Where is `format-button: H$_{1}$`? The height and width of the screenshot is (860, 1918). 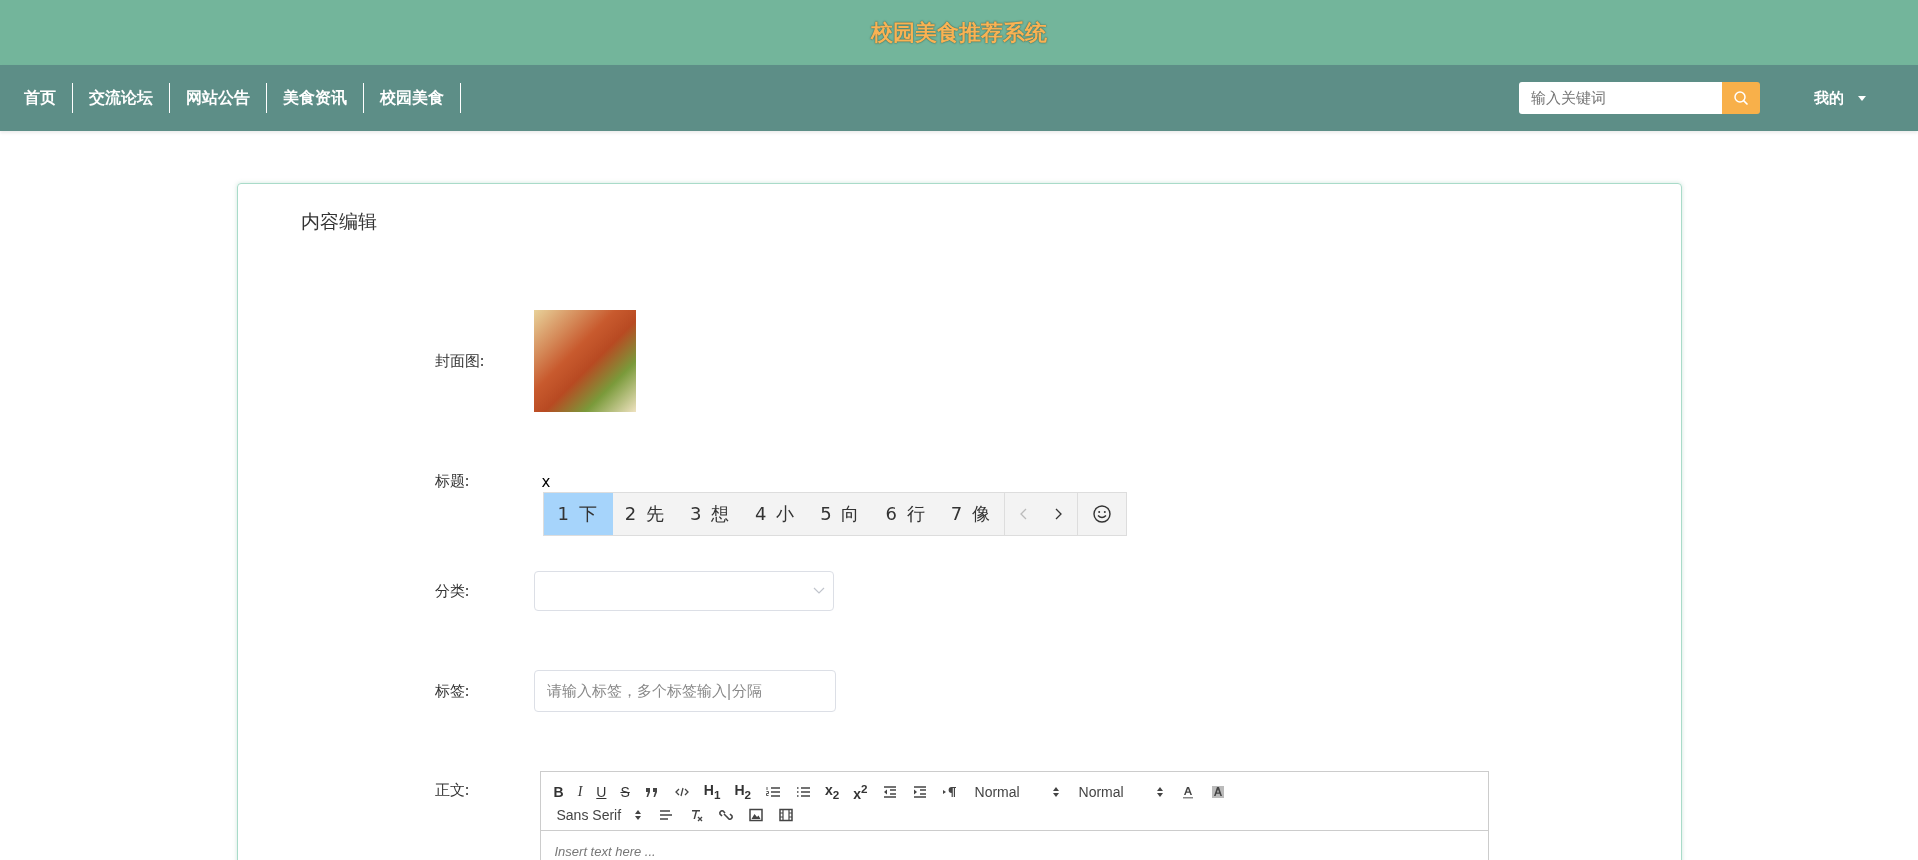 format-button: H$_{1}$ is located at coordinates (712, 791).